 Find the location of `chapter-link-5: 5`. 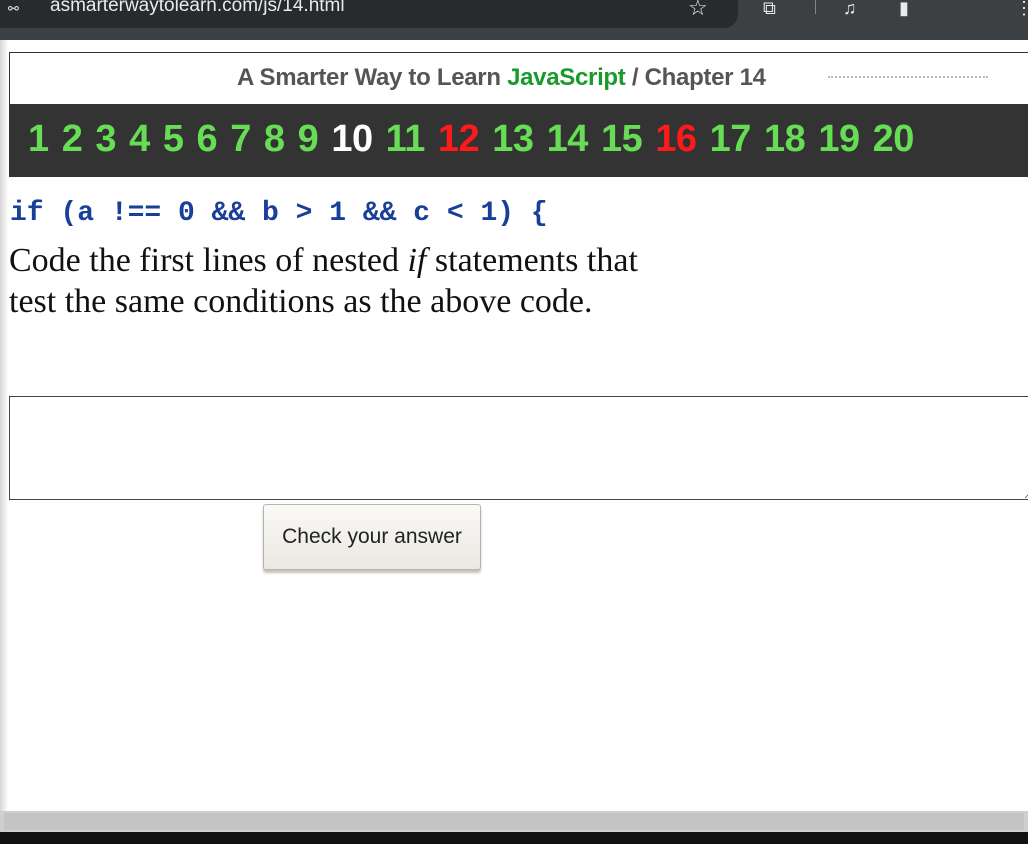

chapter-link-5: 5 is located at coordinates (173, 139).